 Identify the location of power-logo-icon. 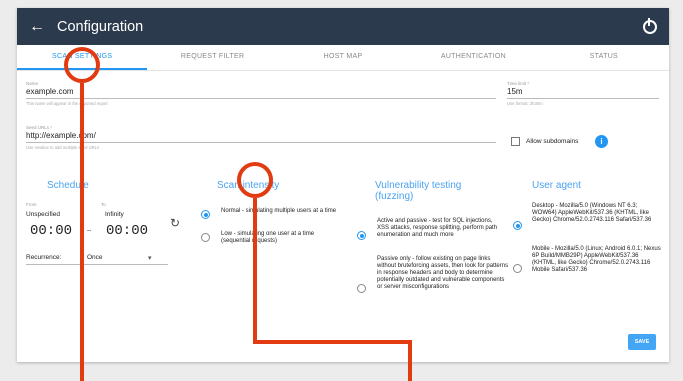
(650, 25).